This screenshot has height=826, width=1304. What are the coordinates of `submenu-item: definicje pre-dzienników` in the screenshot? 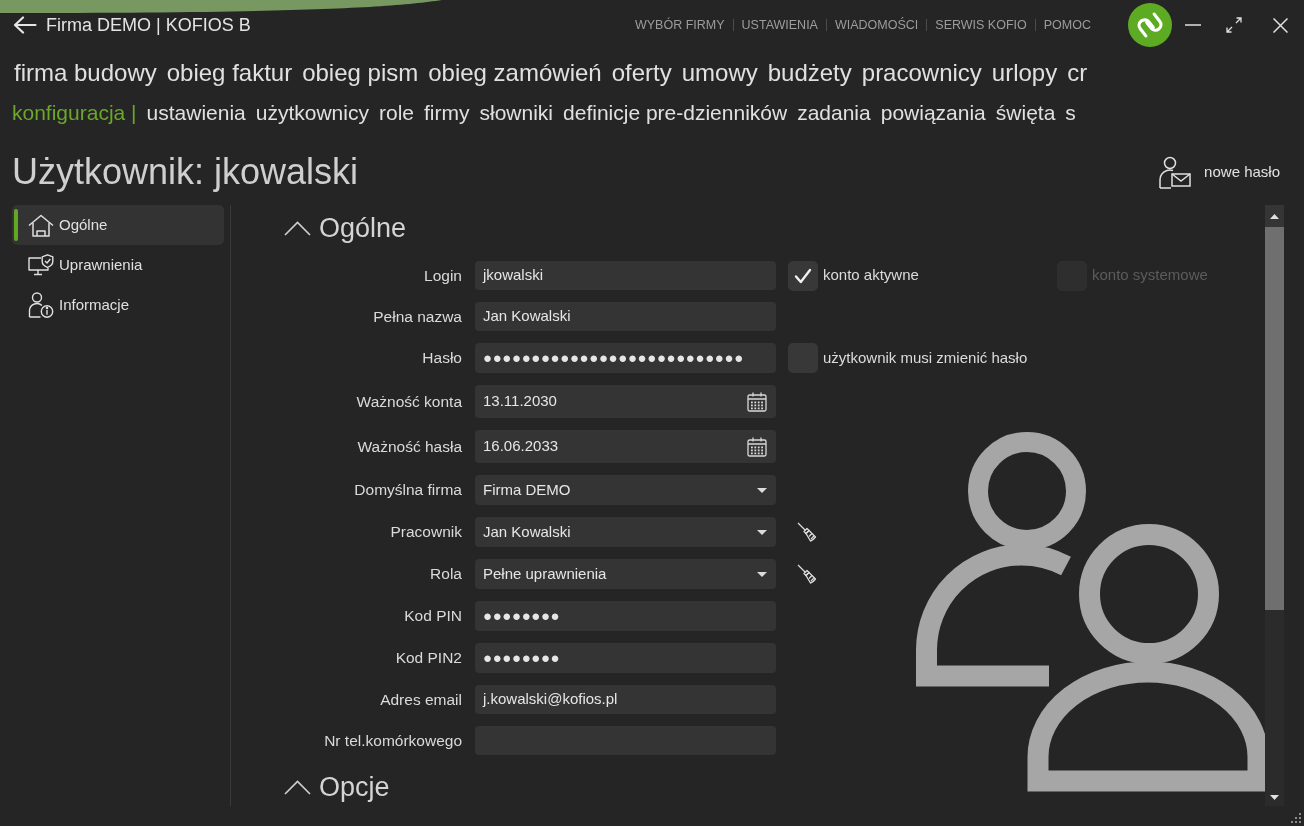 It's located at (675, 113).